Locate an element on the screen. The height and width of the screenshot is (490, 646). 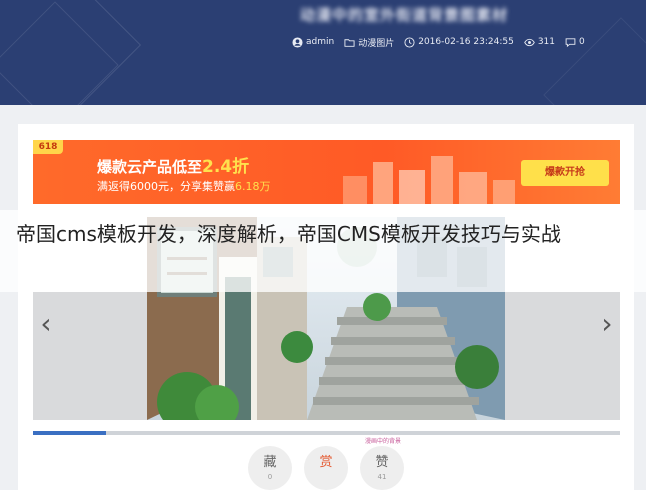
favorite-button: 藏 0 is located at coordinates (270, 468).